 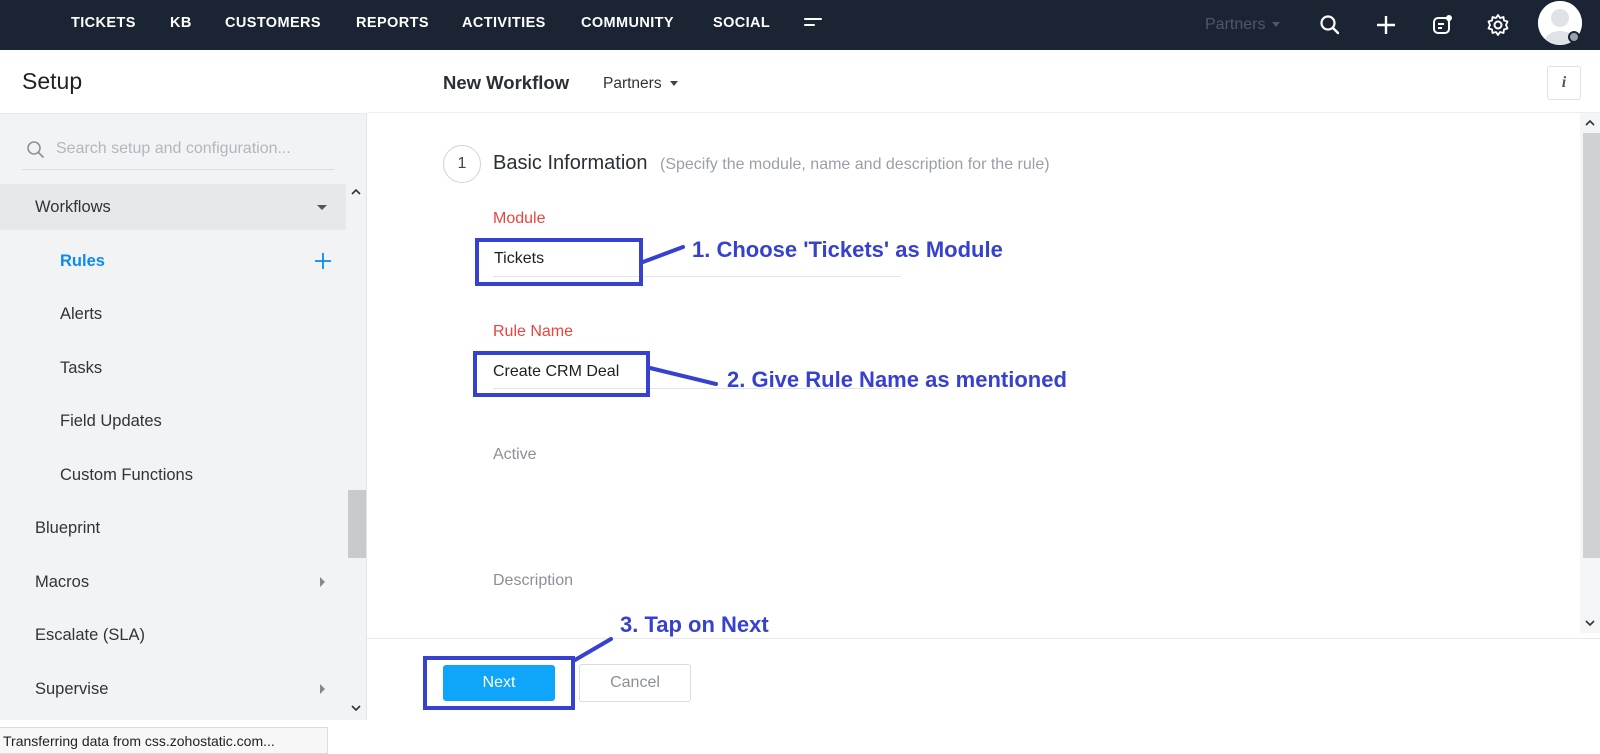 I want to click on setup-search, so click(x=178, y=149).